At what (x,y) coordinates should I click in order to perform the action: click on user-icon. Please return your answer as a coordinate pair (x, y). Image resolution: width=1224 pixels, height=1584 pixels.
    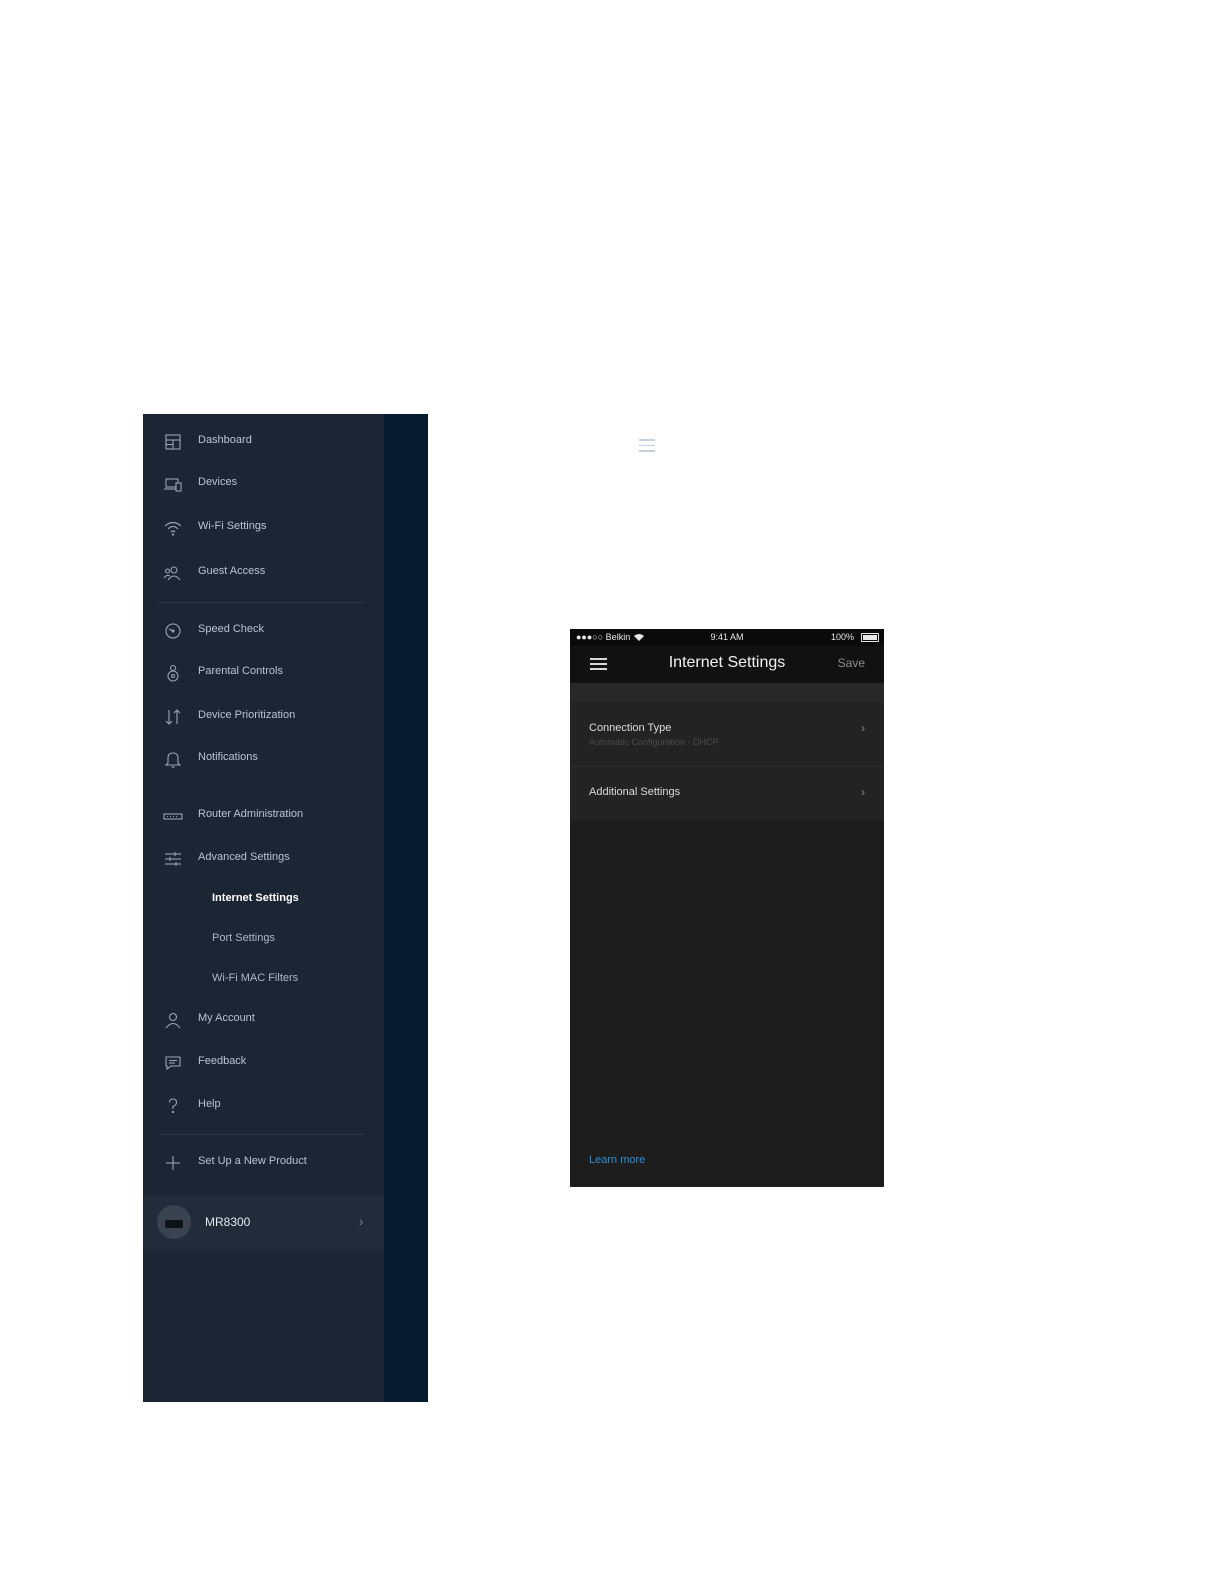
    Looking at the image, I should click on (173, 1020).